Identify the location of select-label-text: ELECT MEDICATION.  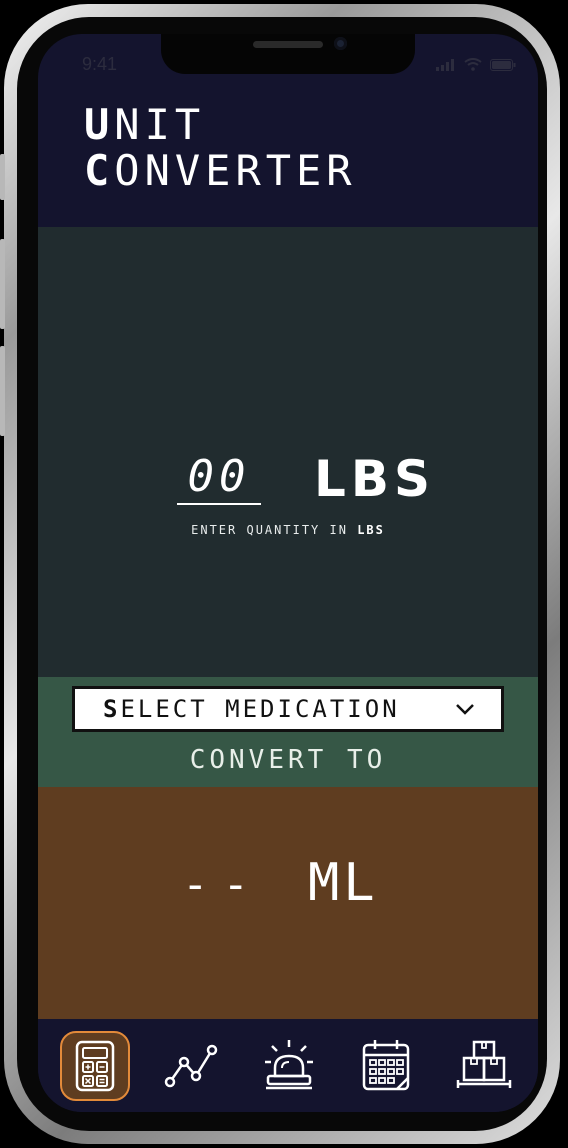
(260, 709).